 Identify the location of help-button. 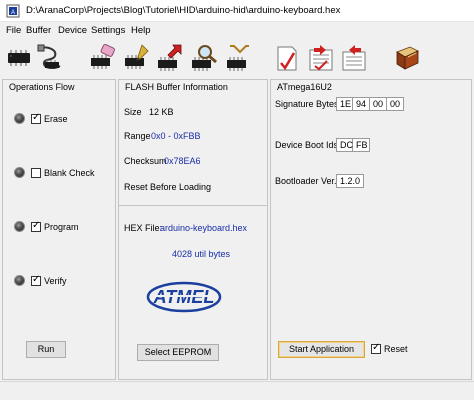
(407, 58).